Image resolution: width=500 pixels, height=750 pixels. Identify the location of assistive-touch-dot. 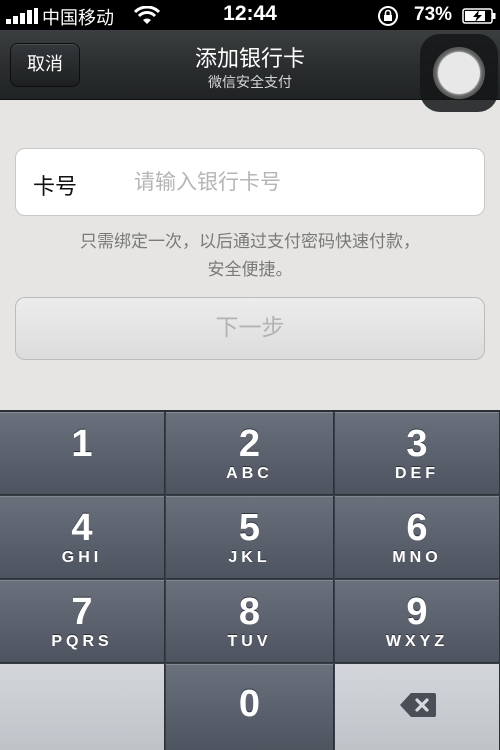
(459, 73).